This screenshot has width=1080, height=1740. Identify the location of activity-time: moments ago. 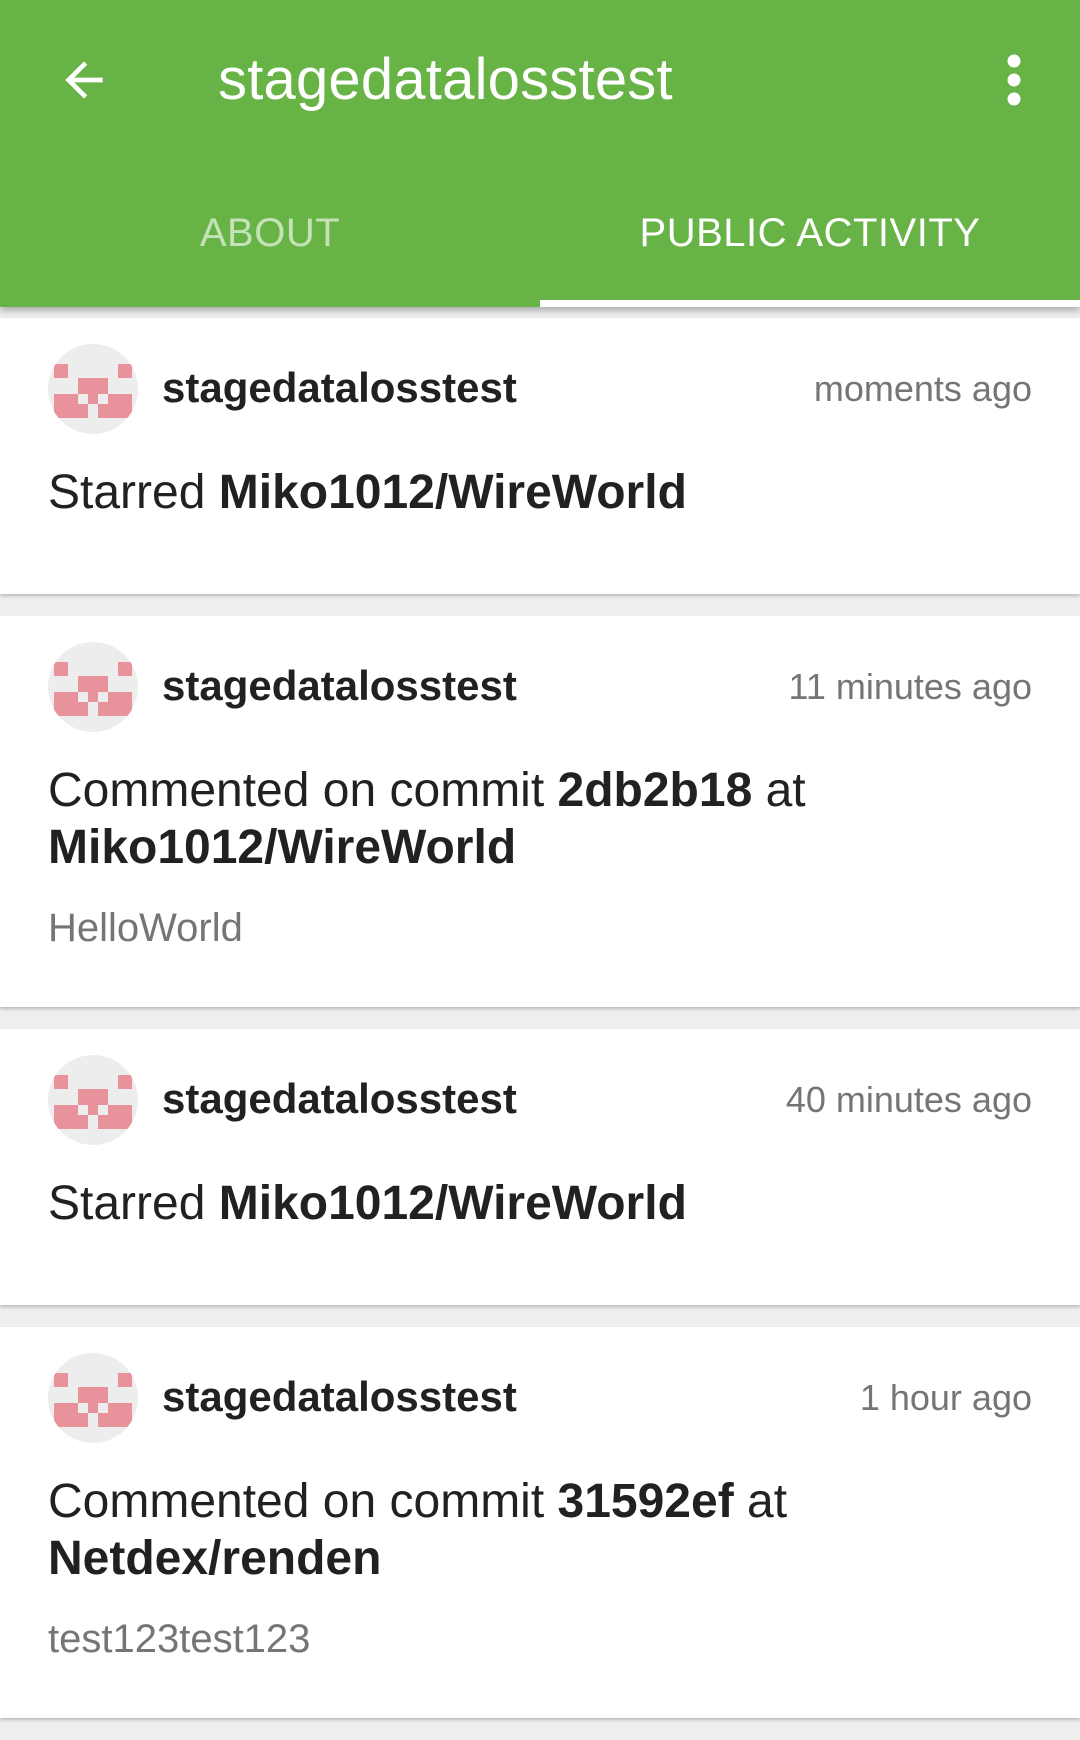
(922, 388).